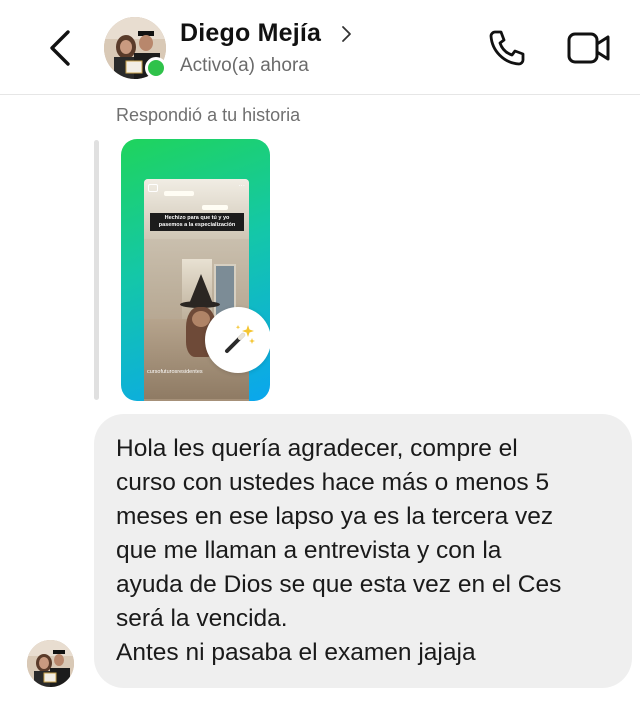  I want to click on message-line: meses en ese lapso ya es la tercera vez, so click(335, 516).